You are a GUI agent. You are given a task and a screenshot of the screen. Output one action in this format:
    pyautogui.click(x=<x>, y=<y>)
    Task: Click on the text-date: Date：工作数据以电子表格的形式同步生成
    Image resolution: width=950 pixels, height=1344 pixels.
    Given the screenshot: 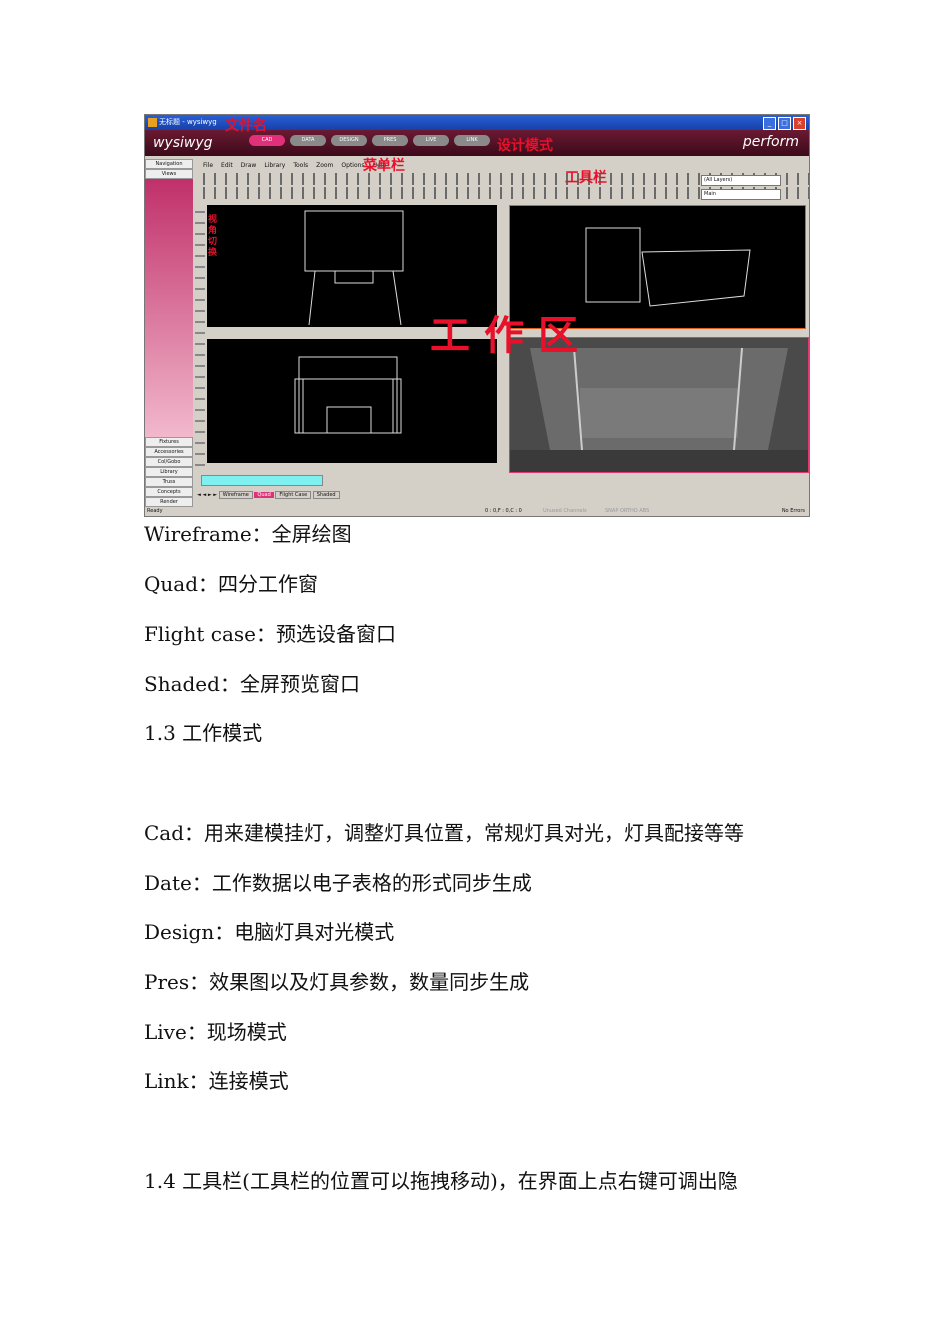 What is the action you would take?
    pyautogui.click(x=338, y=883)
    